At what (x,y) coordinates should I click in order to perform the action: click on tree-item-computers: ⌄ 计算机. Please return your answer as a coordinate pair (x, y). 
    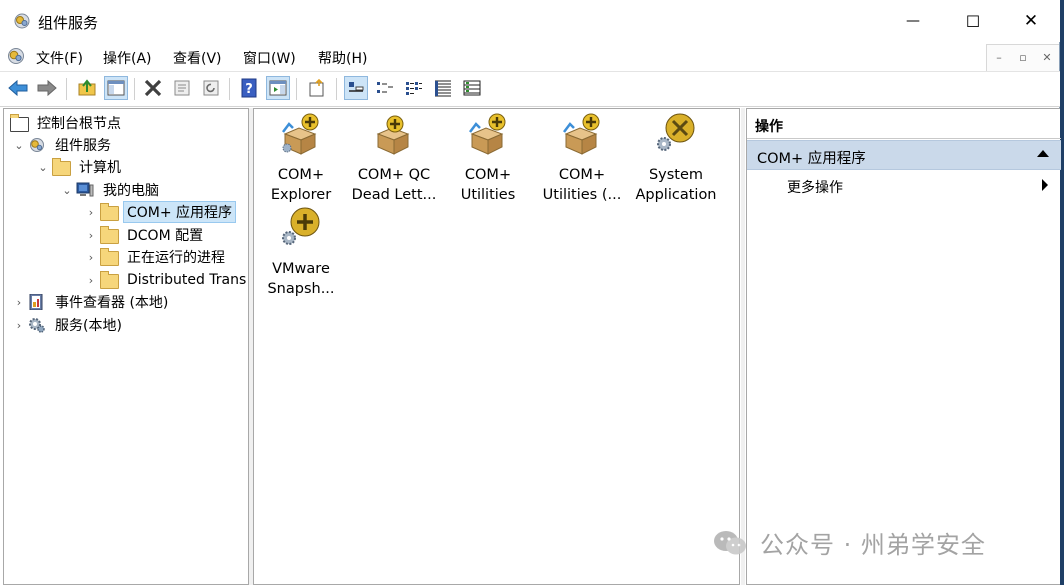
    Looking at the image, I should click on (80, 167).